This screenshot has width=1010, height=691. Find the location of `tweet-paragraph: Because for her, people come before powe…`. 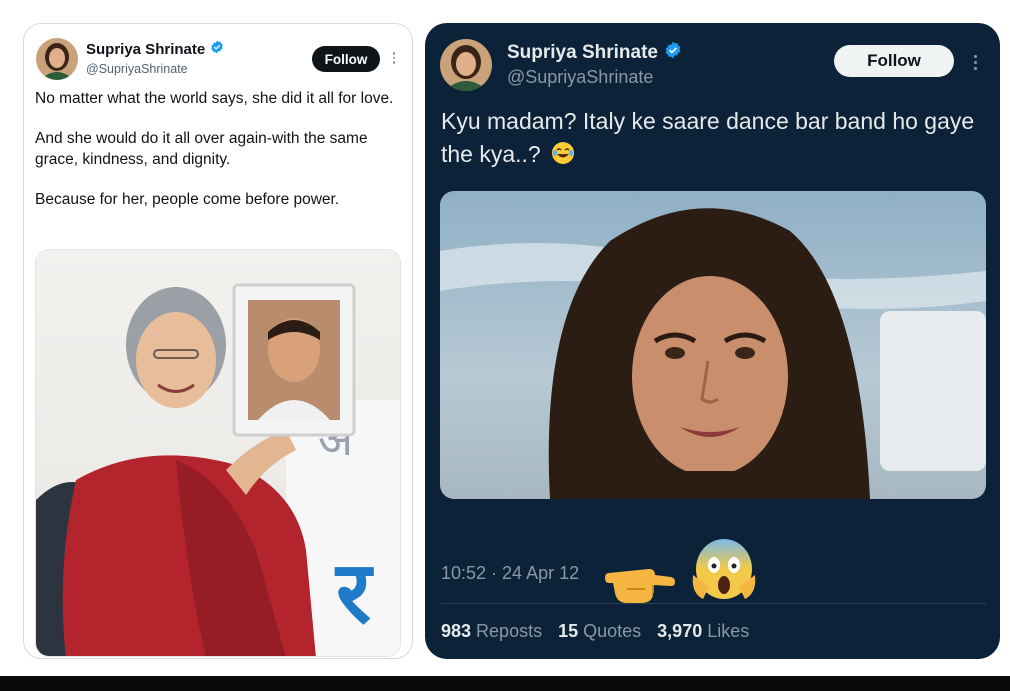

tweet-paragraph: Because for her, people come before powe… is located at coordinates (187, 199).